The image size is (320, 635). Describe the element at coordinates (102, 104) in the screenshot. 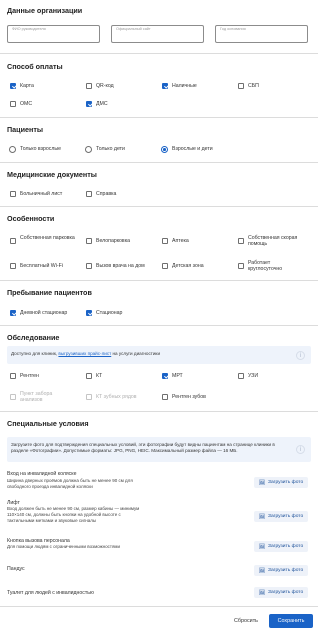

I see `payment-option-label: ДМС` at that location.